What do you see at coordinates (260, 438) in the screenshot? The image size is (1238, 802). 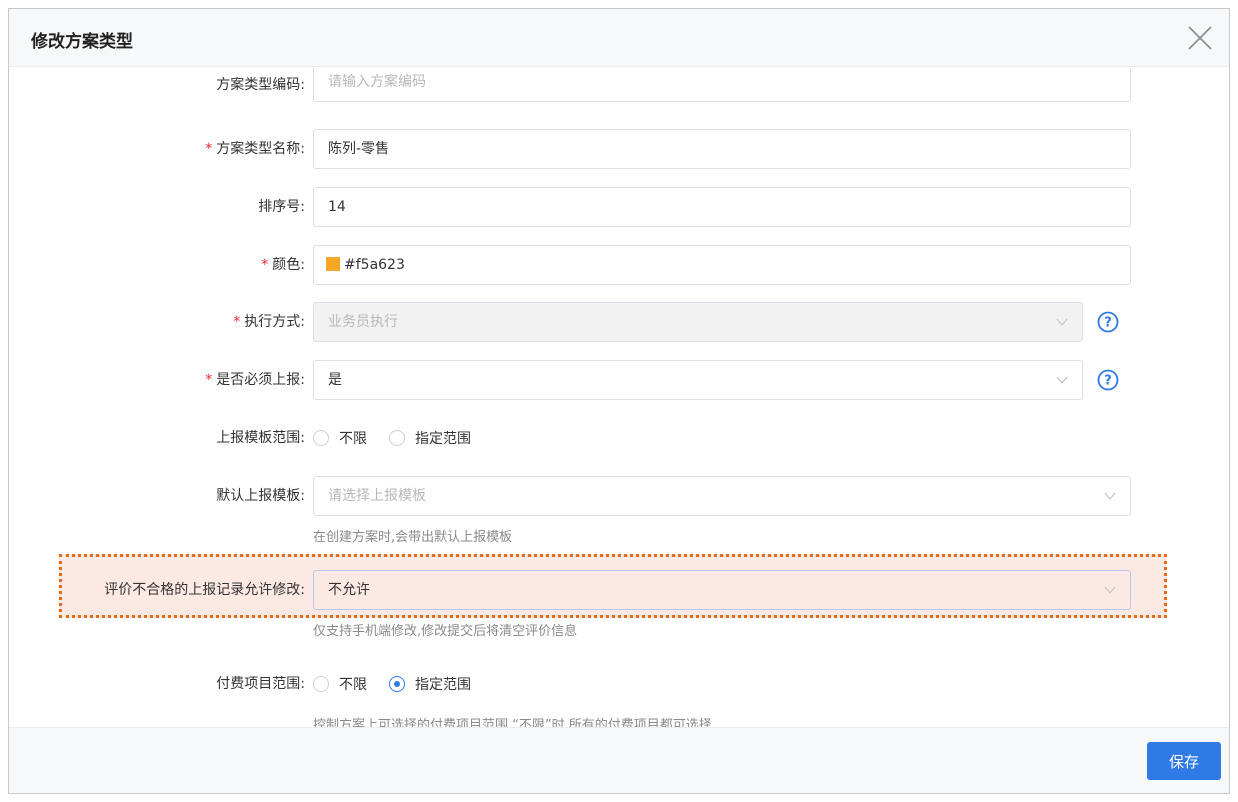 I see `template-scope-label: 上报模板范围:` at bounding box center [260, 438].